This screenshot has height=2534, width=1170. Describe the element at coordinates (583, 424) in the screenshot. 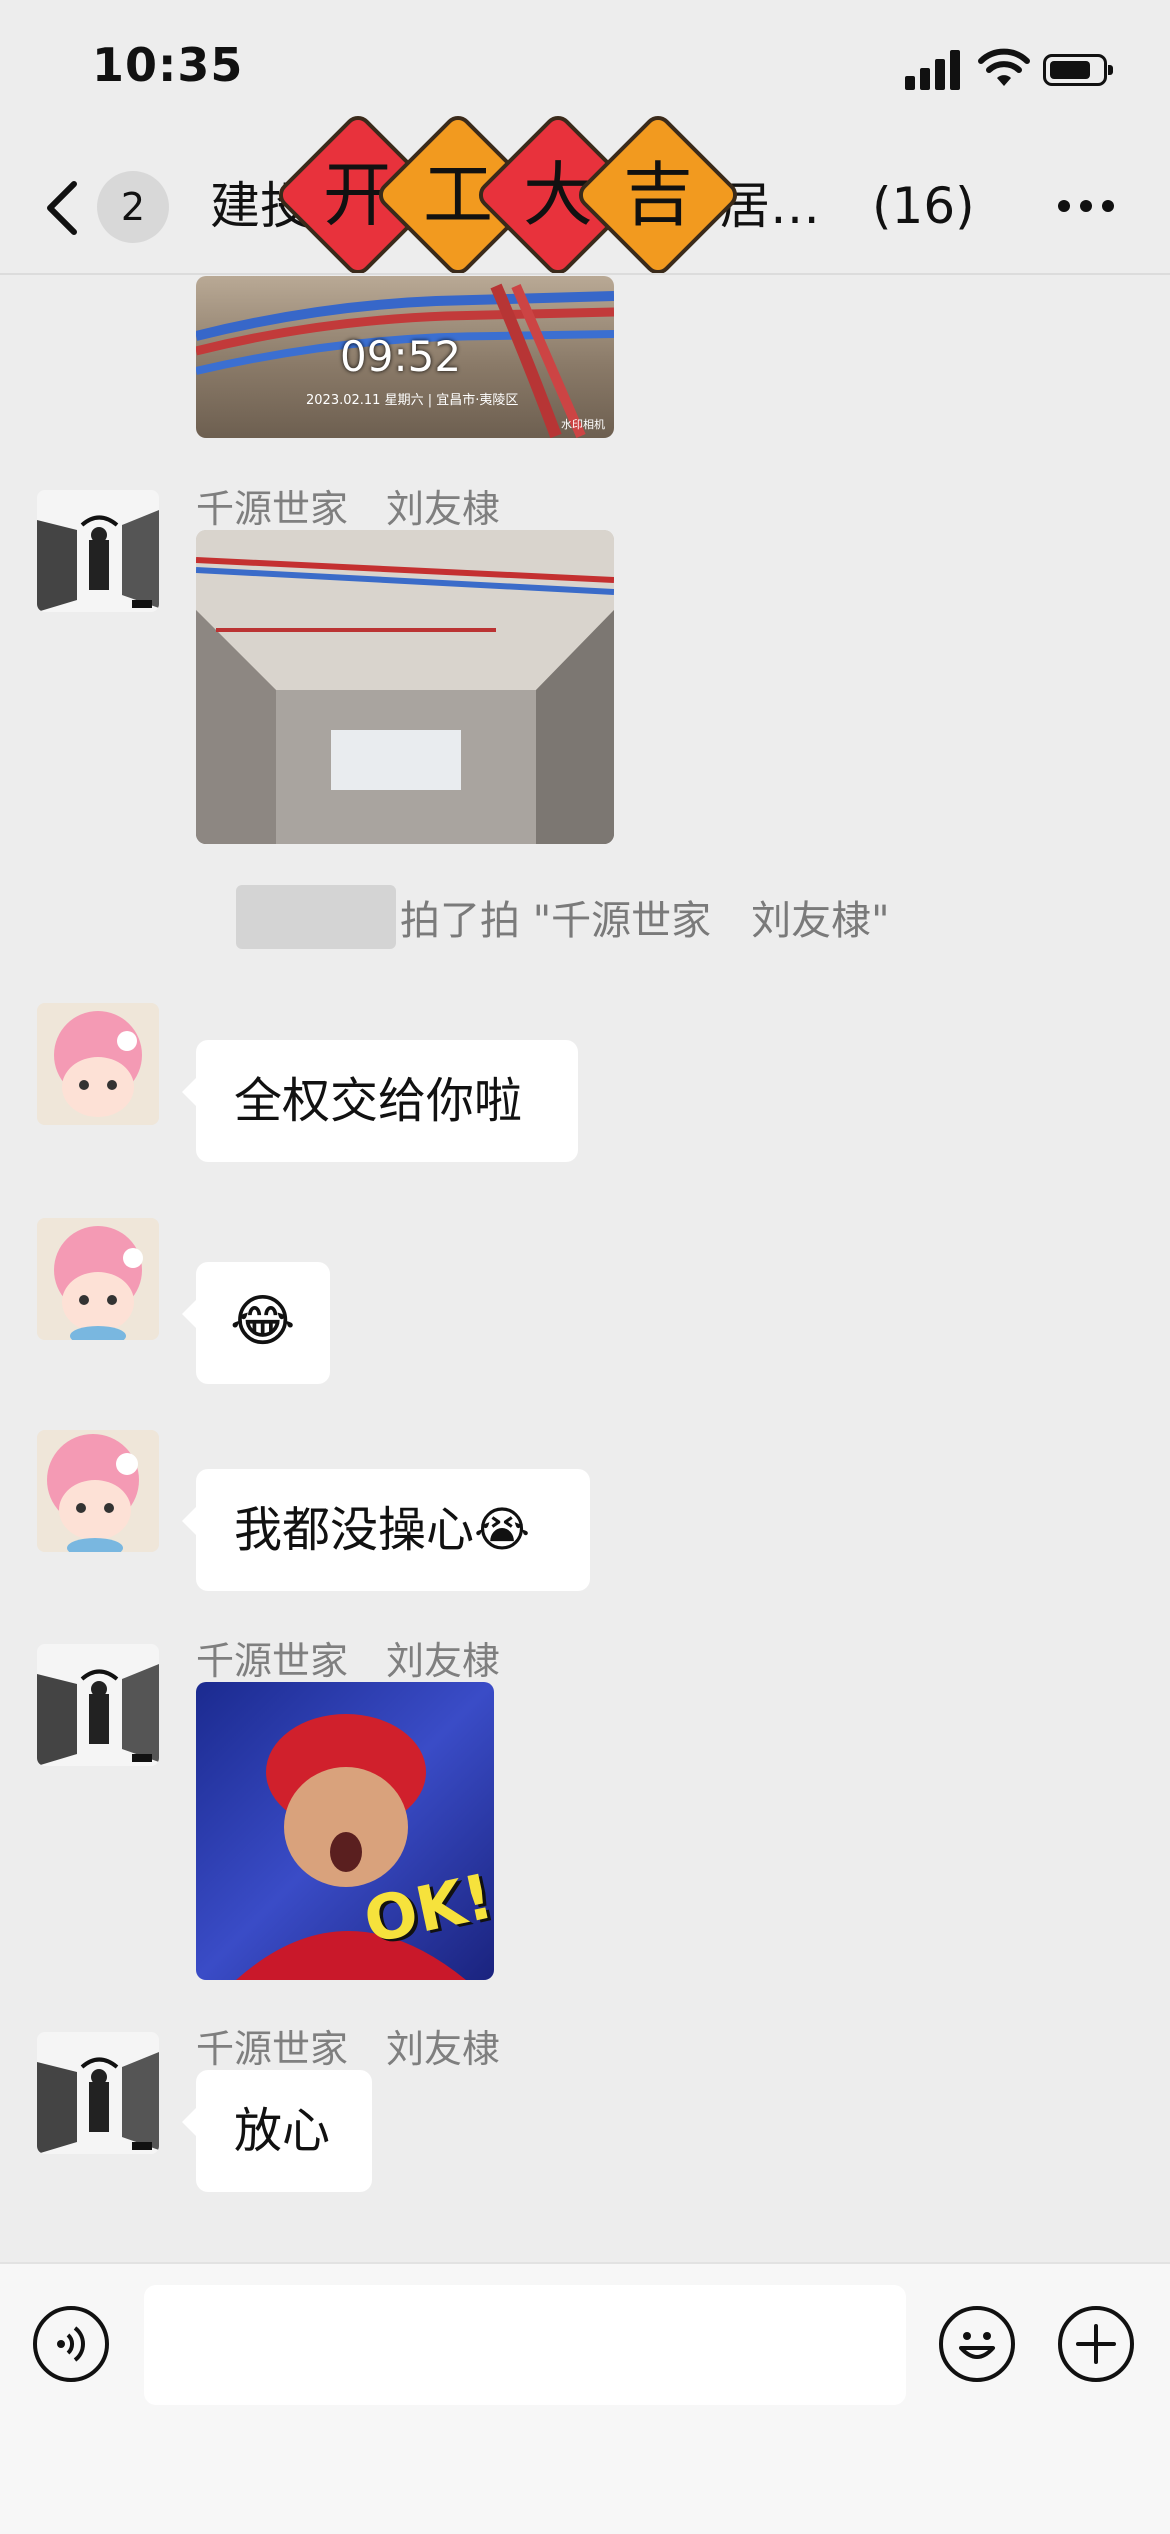

I see `photo-watermark: 水印相机` at that location.